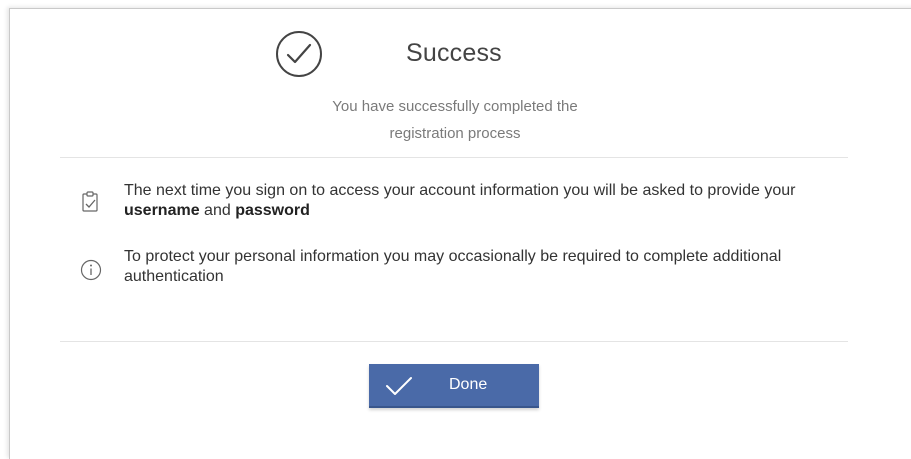 This screenshot has height=459, width=911. What do you see at coordinates (455, 106) in the screenshot?
I see `success-message-line-1: You have successfully completed the` at bounding box center [455, 106].